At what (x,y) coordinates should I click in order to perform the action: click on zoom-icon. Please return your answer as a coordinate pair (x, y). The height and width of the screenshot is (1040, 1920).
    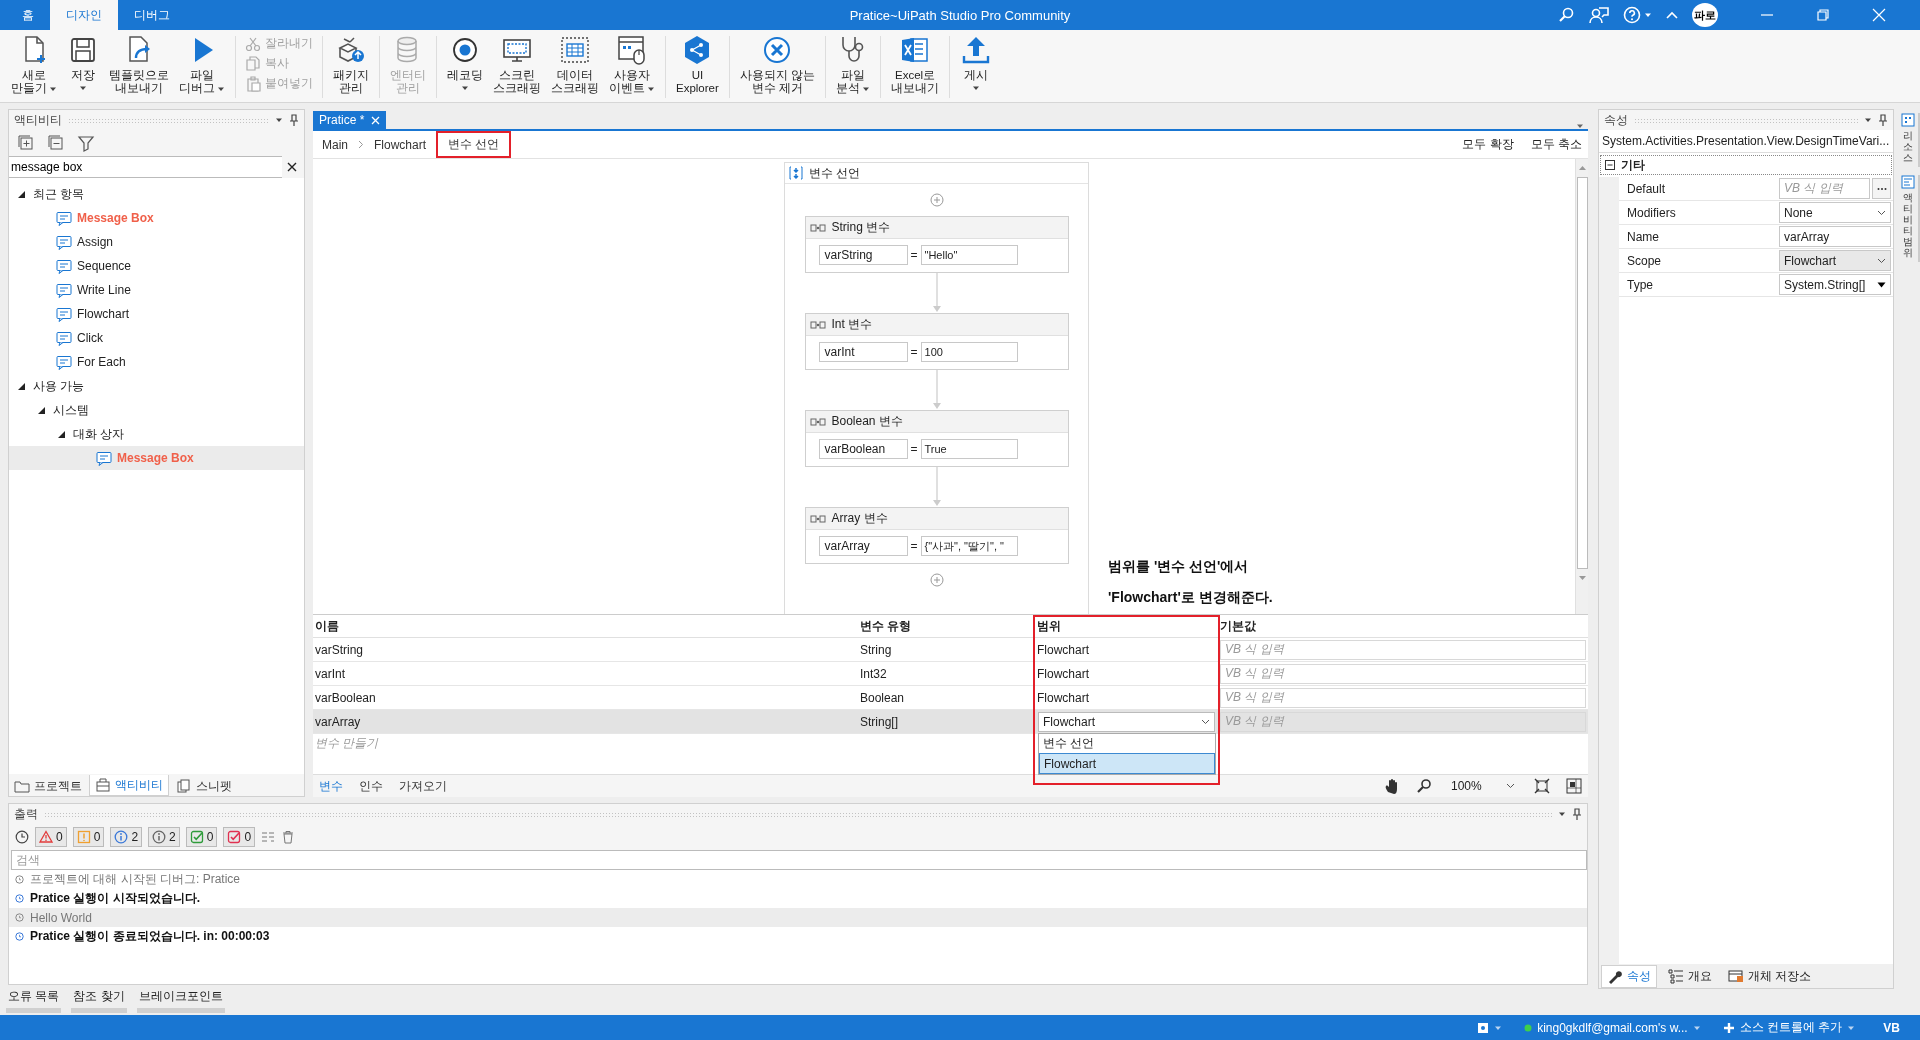
    Looking at the image, I should click on (1424, 786).